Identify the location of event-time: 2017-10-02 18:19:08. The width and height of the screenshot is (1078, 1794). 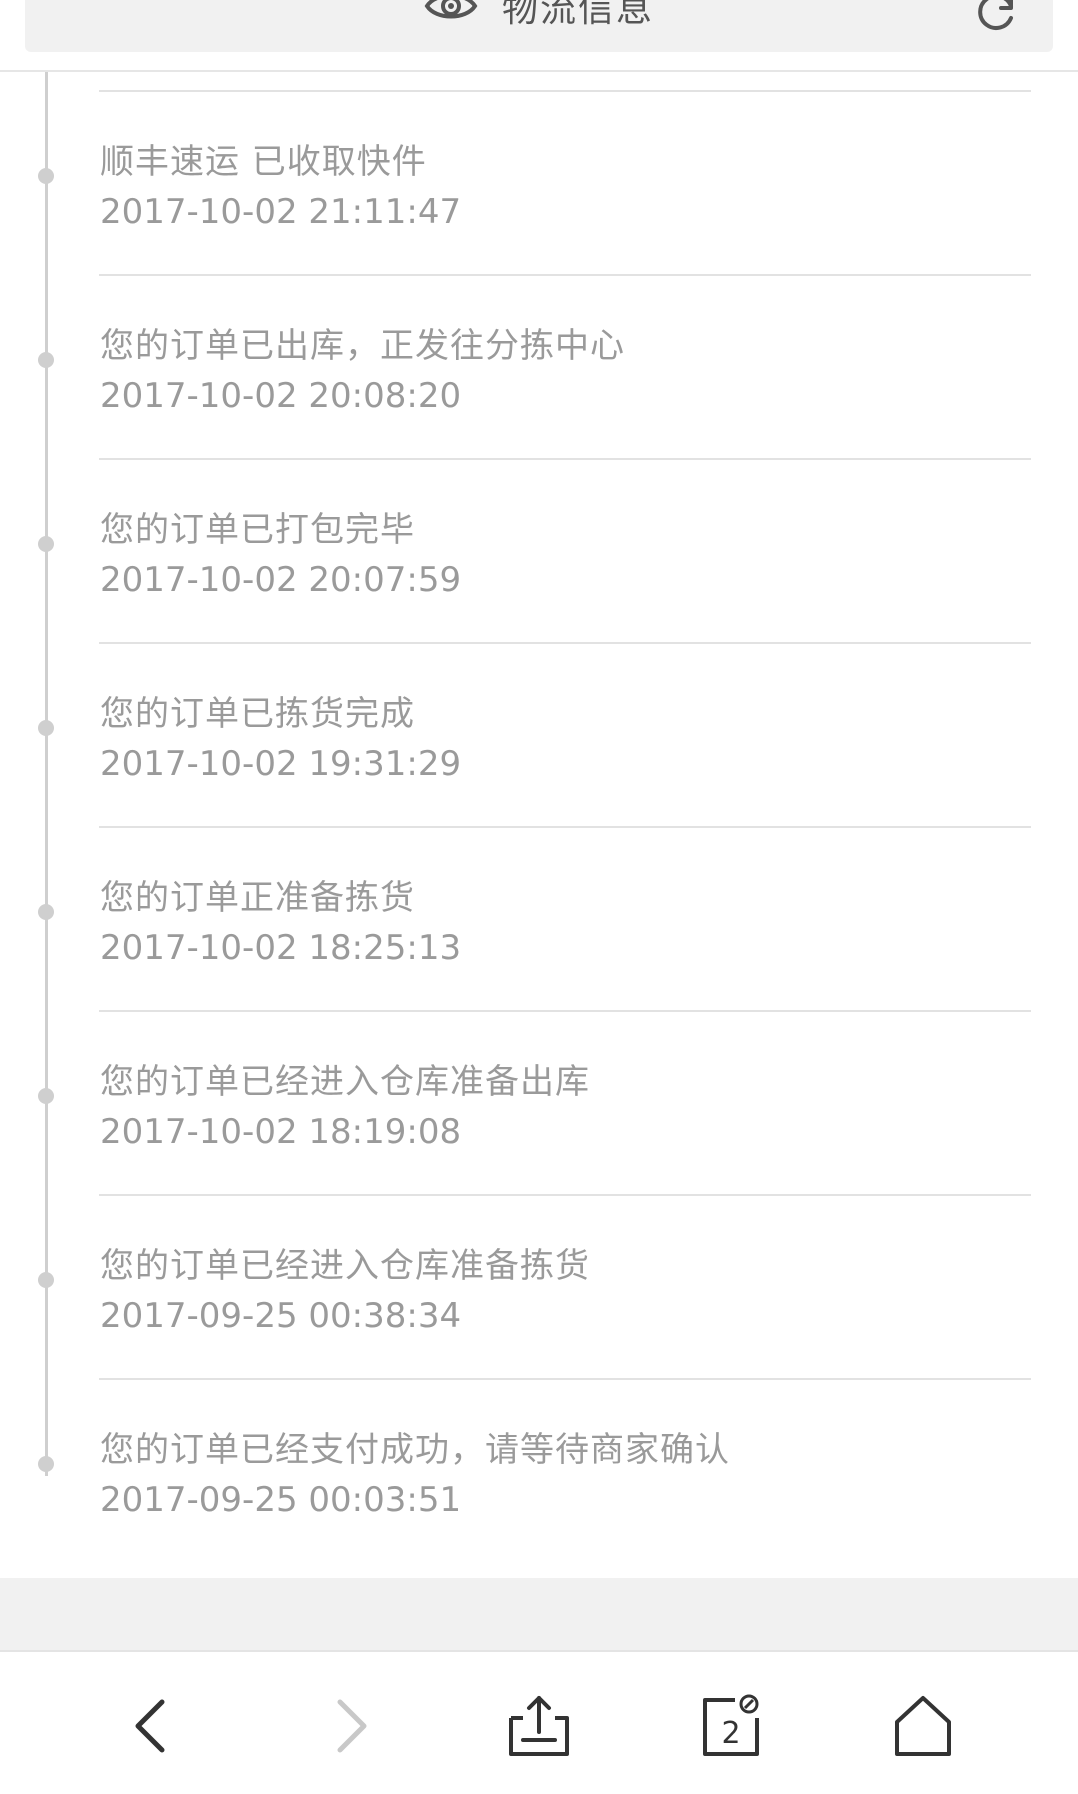
(281, 1132).